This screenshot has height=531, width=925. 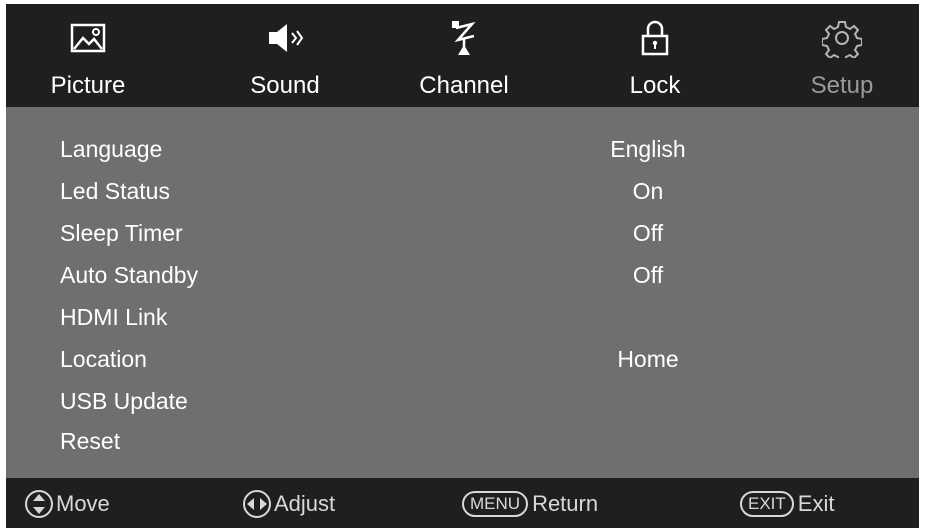 What do you see at coordinates (83, 504) in the screenshot?
I see `hint-label: Move` at bounding box center [83, 504].